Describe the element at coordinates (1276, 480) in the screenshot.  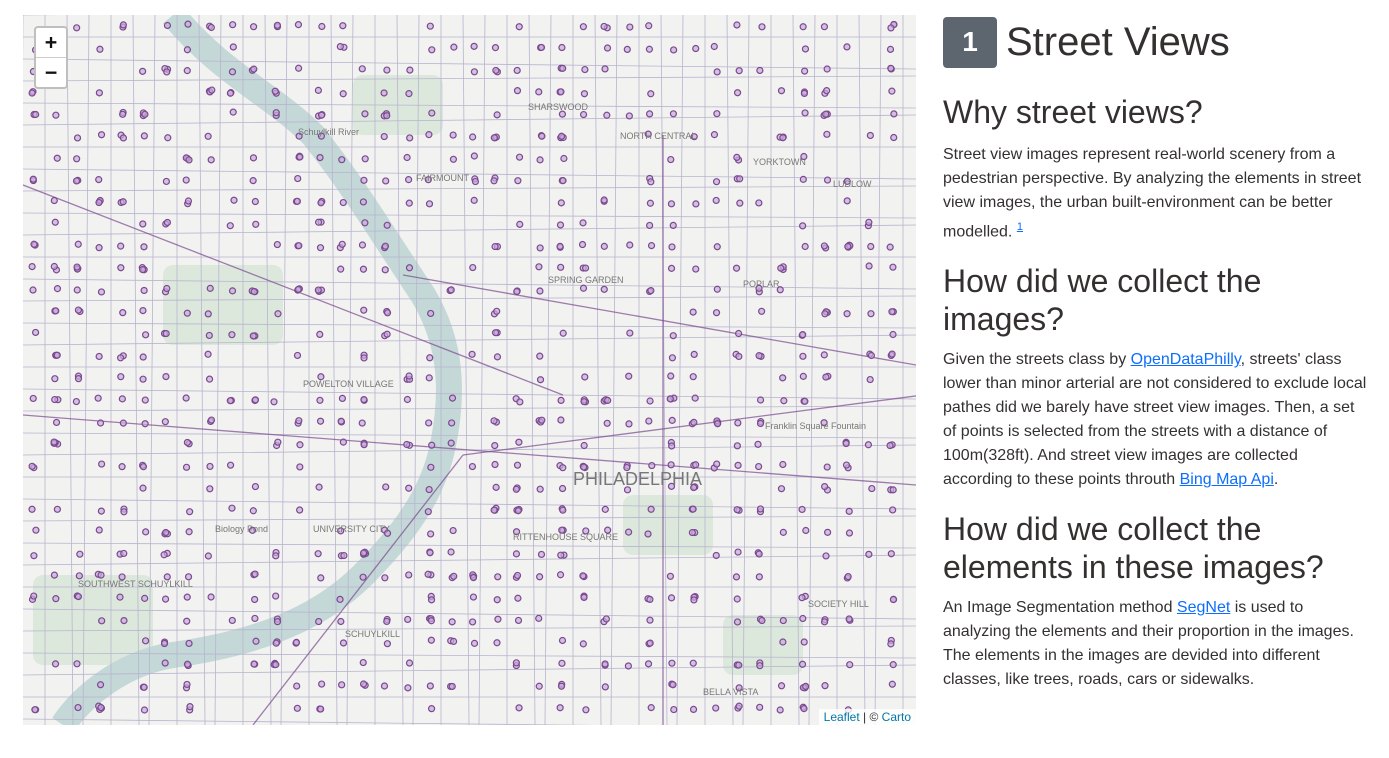
I see `collect-text-3: .` at that location.